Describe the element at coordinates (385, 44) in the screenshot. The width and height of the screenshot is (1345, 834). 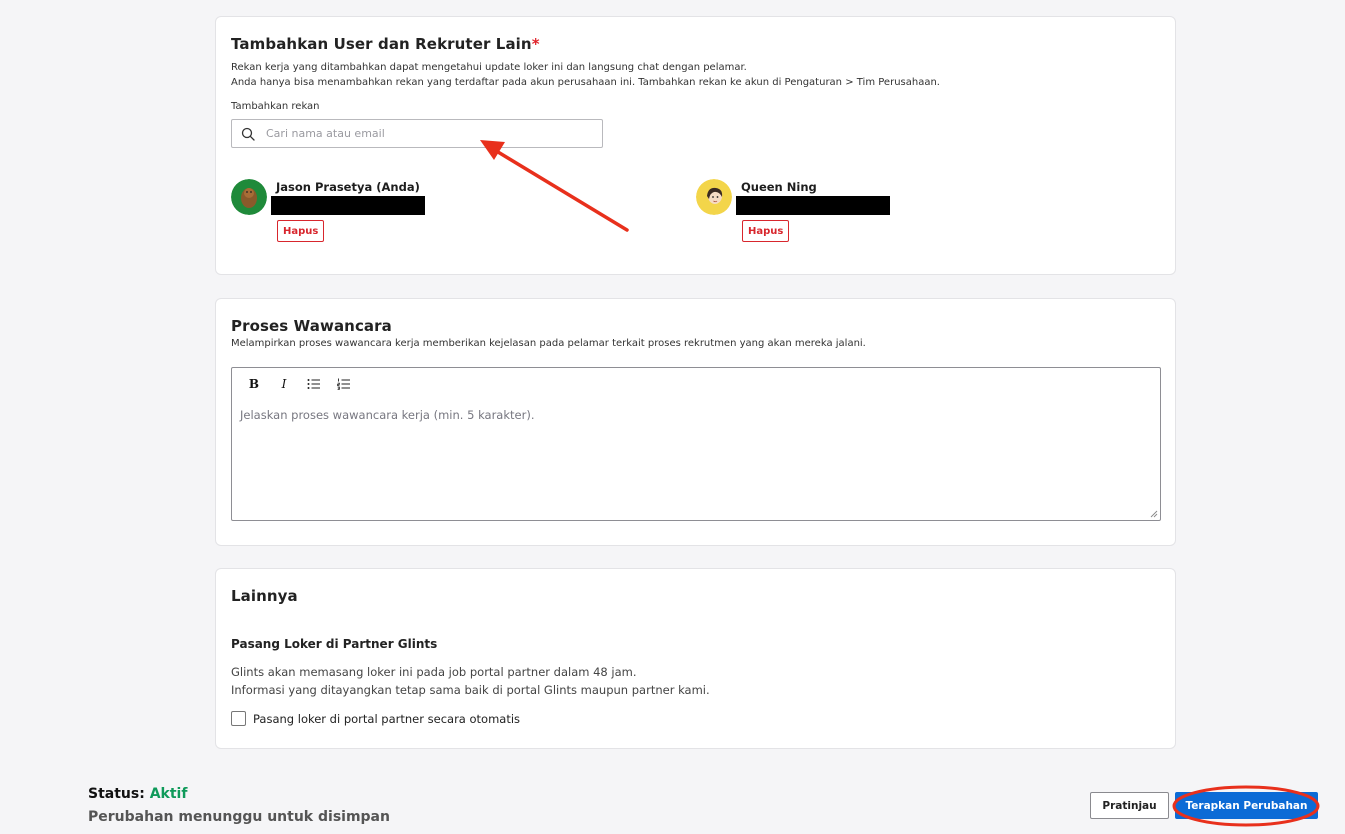
I see `team-card-title: Tambahkan User dan Rekruter Lain*` at that location.